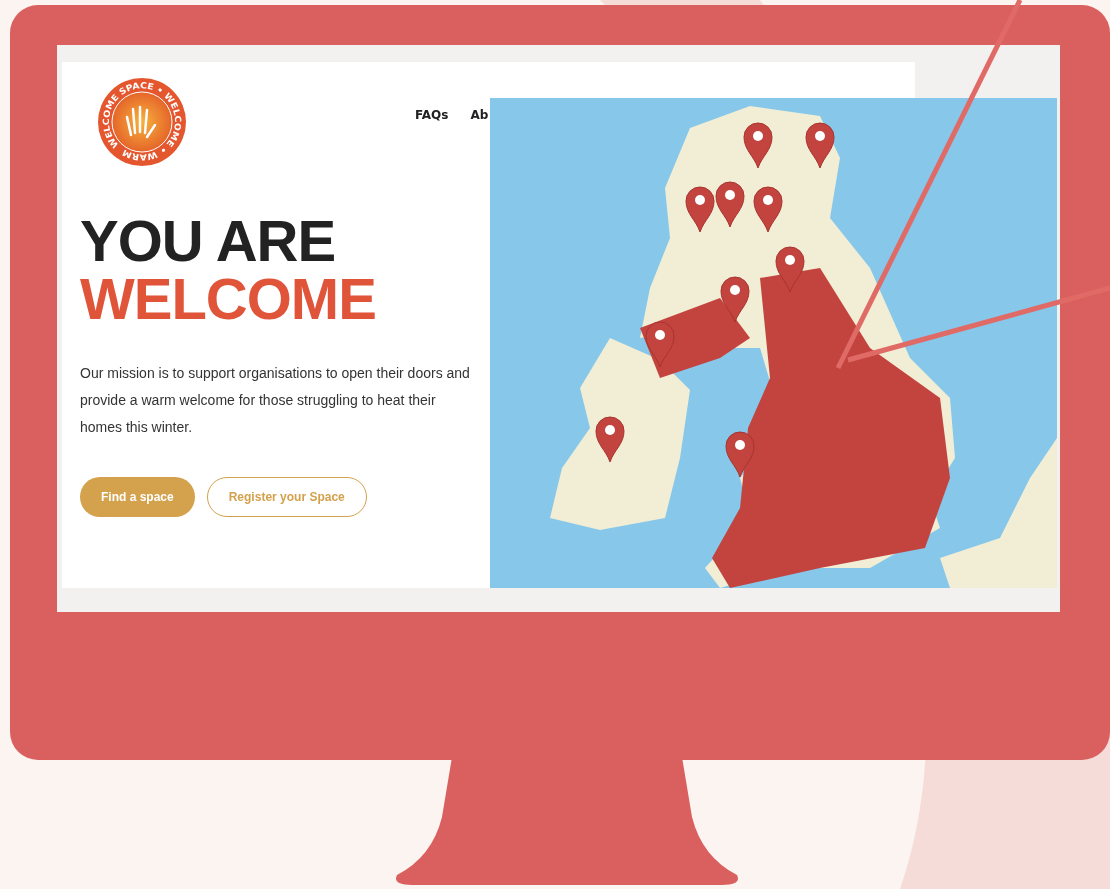 This screenshot has width=1110, height=889. What do you see at coordinates (275, 400) in the screenshot?
I see `mission-text: Our mission is to support organisations to open their doors and provide a warm welcome for those struggling to heat their homes this winter.` at bounding box center [275, 400].